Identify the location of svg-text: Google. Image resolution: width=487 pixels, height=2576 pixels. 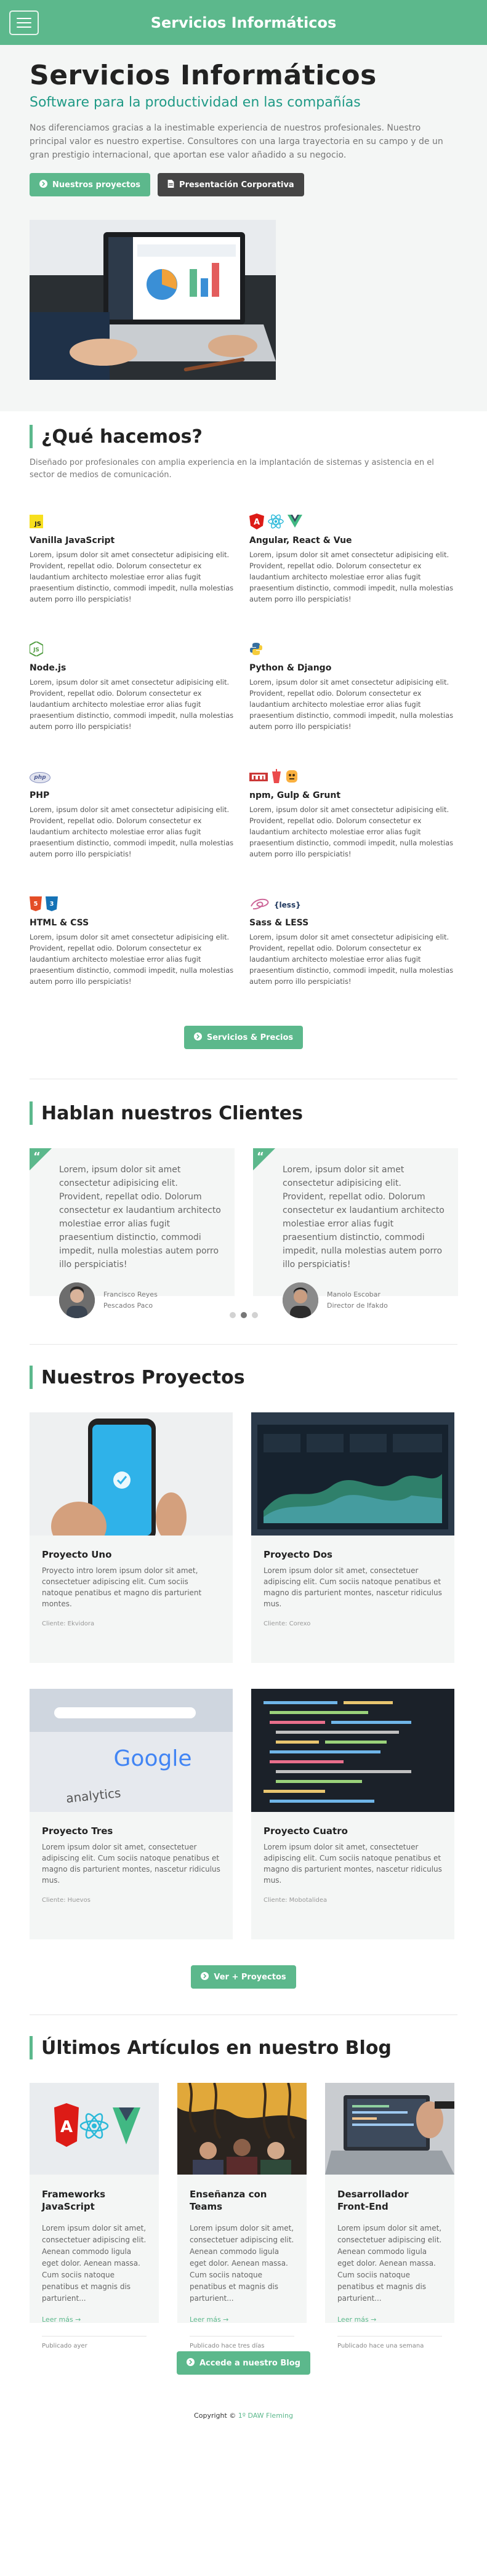
(153, 1758).